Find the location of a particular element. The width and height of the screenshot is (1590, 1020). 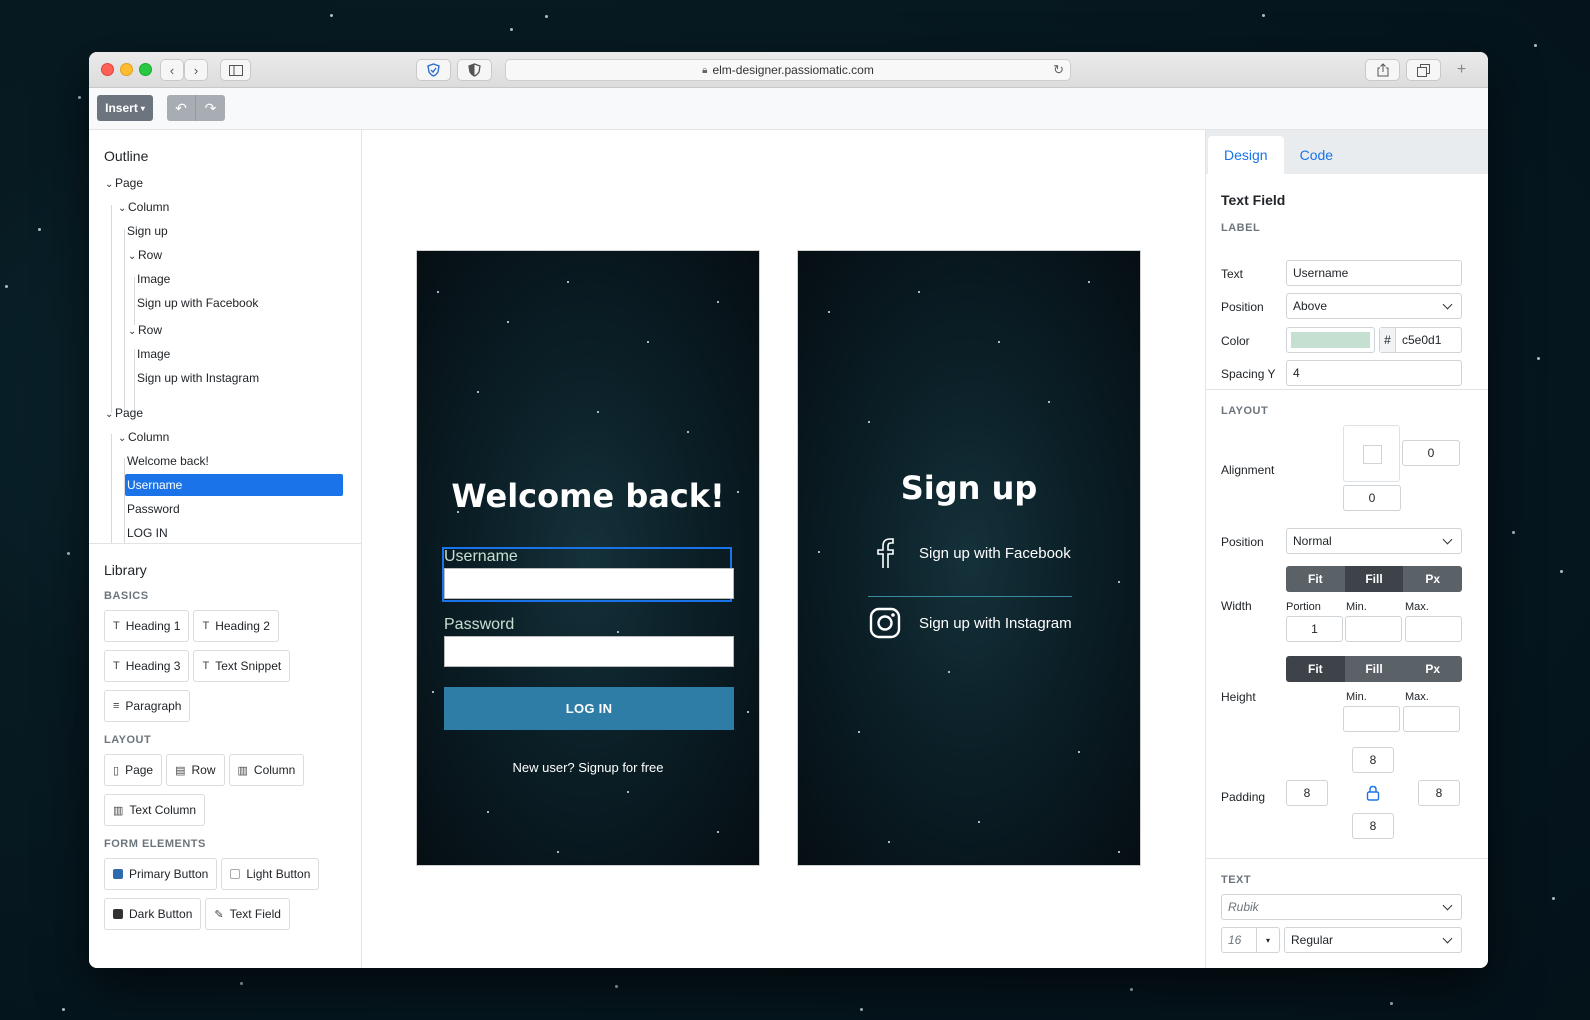

height-fill-button: Fill is located at coordinates (1374, 669).